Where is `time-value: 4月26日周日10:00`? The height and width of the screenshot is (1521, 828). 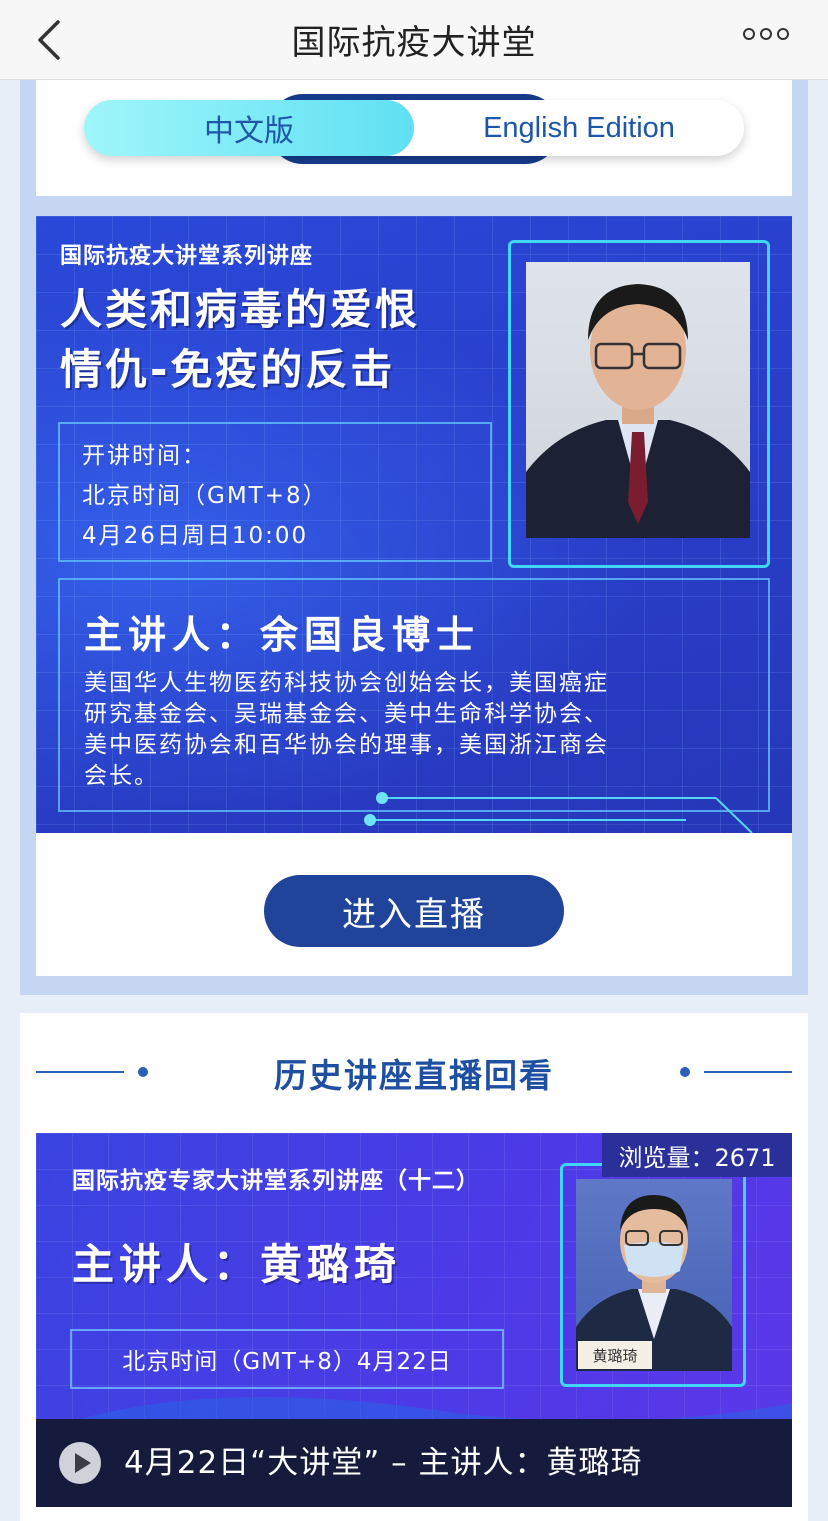 time-value: 4月26日周日10:00 is located at coordinates (195, 536).